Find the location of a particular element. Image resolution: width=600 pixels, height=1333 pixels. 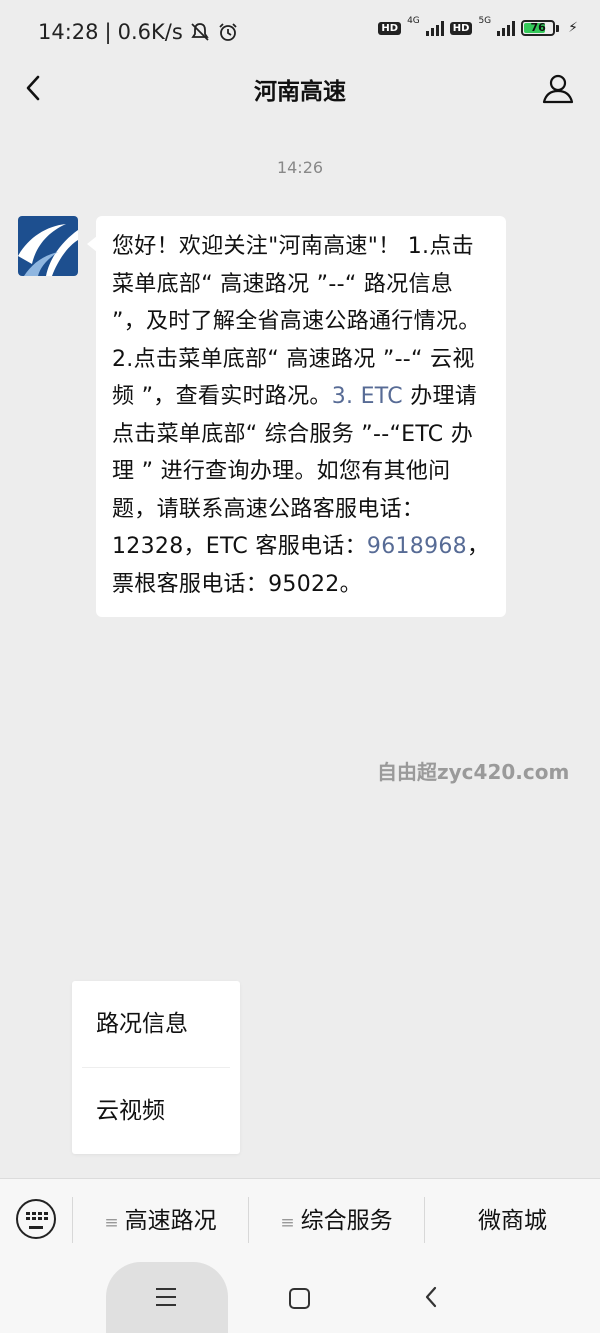

nav-back-button is located at coordinates (432, 1297).